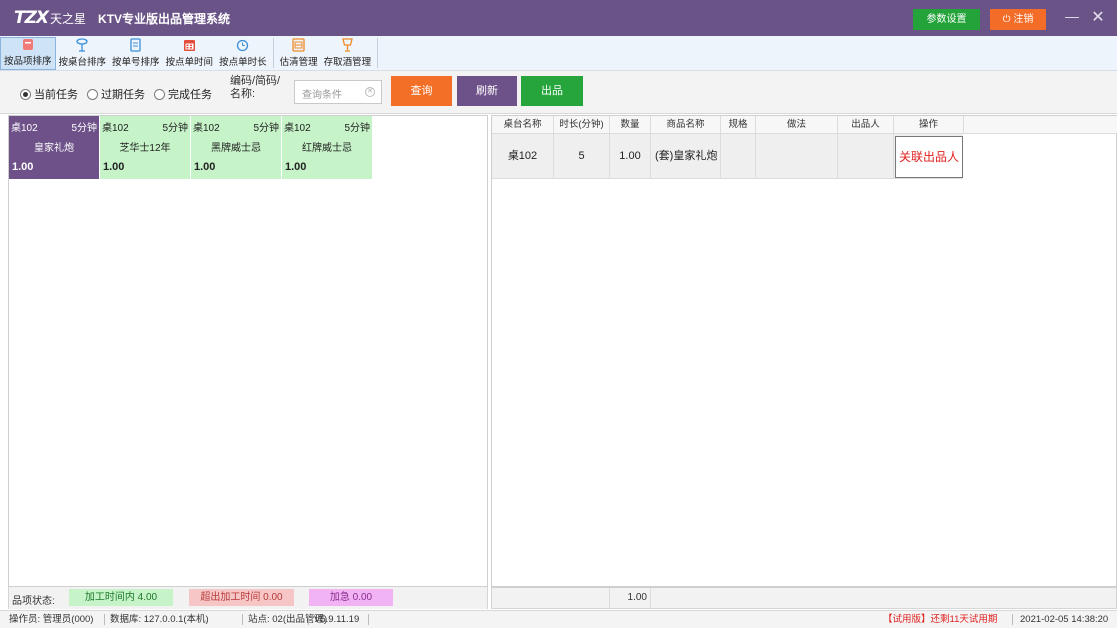 This screenshot has height=628, width=1117. What do you see at coordinates (1064, 619) in the screenshot?
I see `datetime-text: 2021-02-05 14:38:20` at bounding box center [1064, 619].